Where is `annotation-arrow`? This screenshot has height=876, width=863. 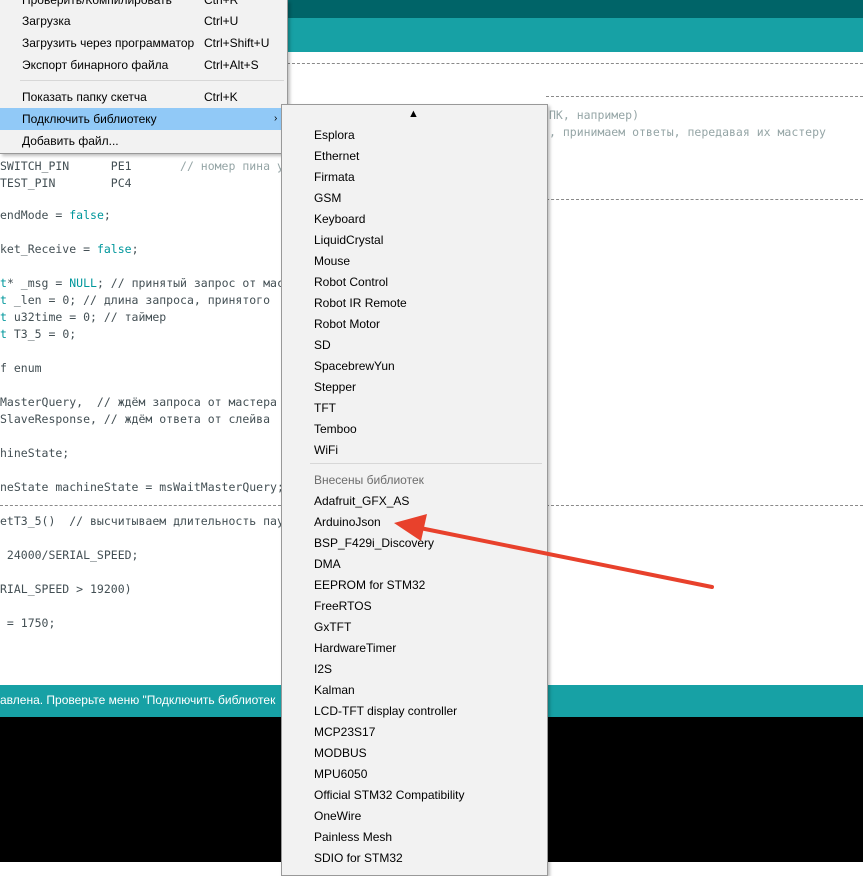 annotation-arrow is located at coordinates (554, 551).